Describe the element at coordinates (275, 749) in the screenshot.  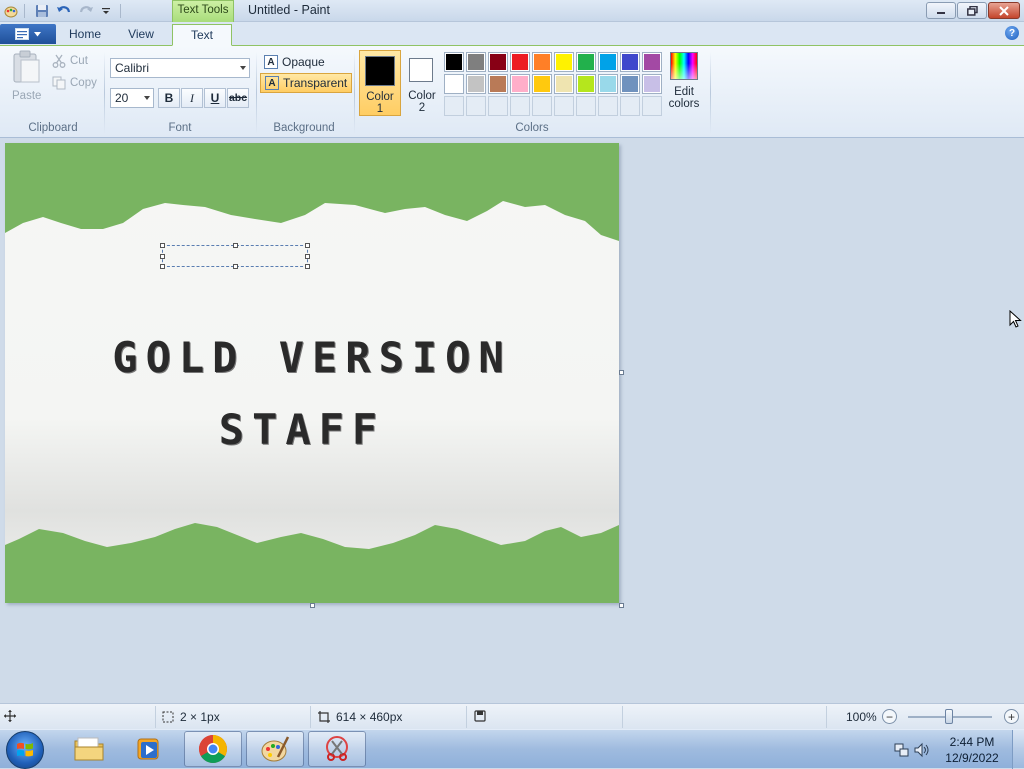
I see `taskbar-paint-button` at that location.